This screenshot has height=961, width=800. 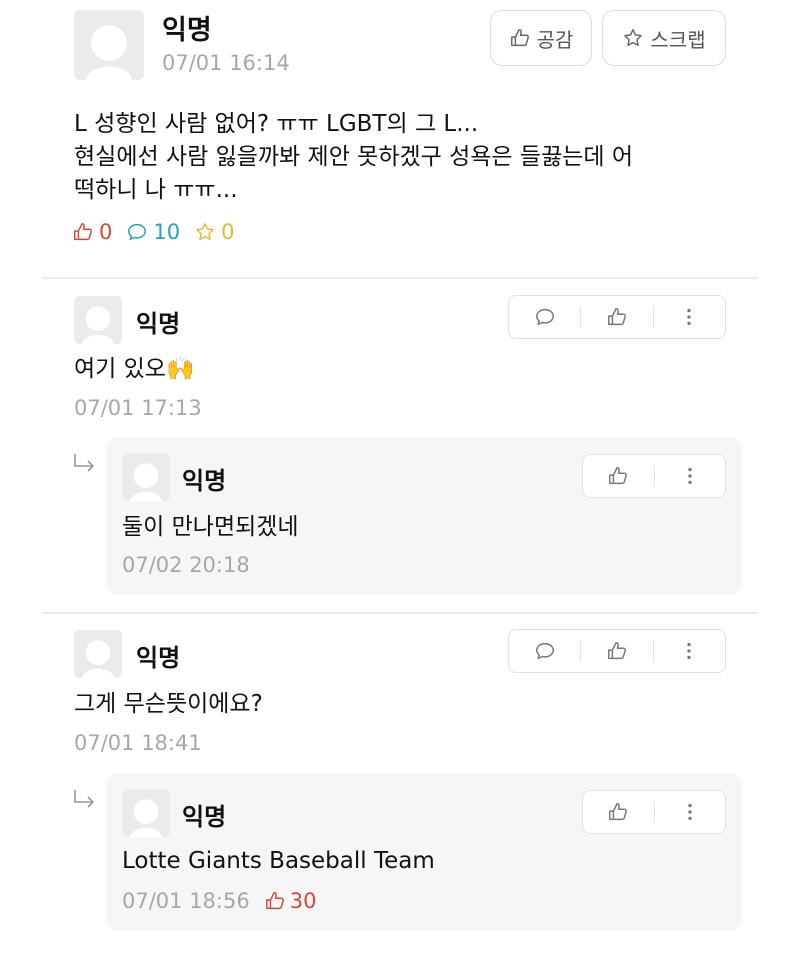 What do you see at coordinates (354, 157) in the screenshot?
I see `post-body-line: 현실에선 사람 잃을까봐 제안 못하겠구 성욕은 들끓는데 어` at bounding box center [354, 157].